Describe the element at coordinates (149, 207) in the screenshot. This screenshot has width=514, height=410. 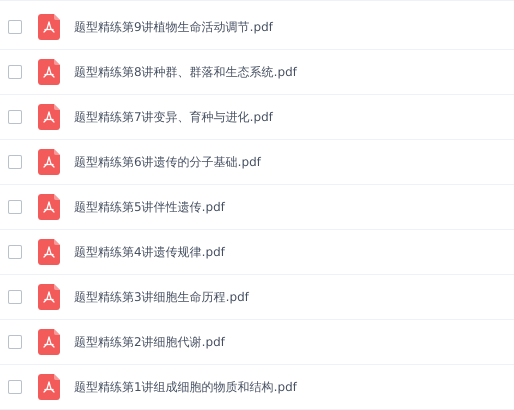
I see `file-name: 题型精练第5讲伴性遗传.pdf` at that location.